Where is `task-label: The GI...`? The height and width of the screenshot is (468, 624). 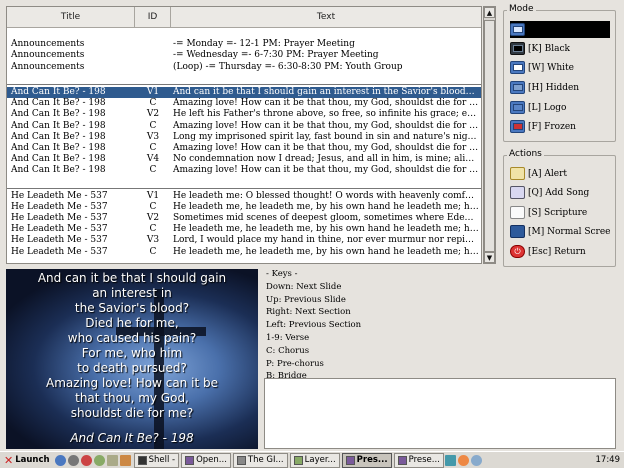 task-label: The GI... is located at coordinates (265, 460).